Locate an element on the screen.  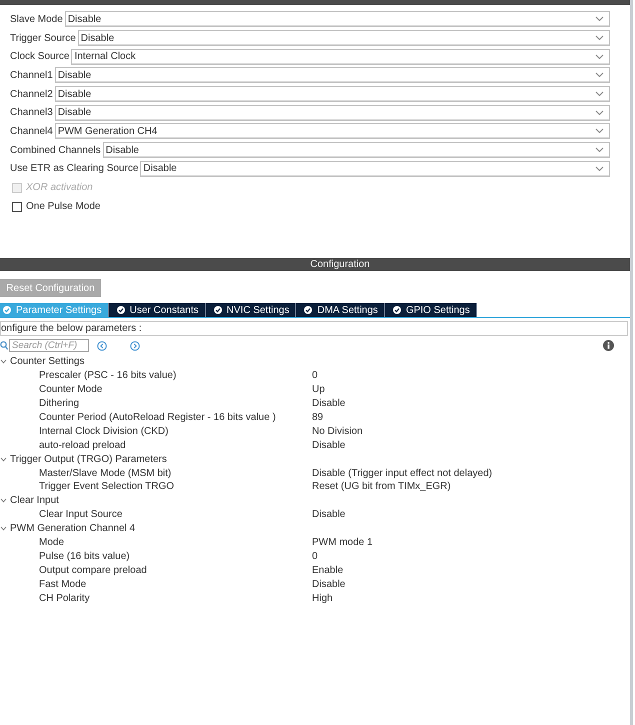
parameter-value: PWM mode 1 is located at coordinates (342, 542).